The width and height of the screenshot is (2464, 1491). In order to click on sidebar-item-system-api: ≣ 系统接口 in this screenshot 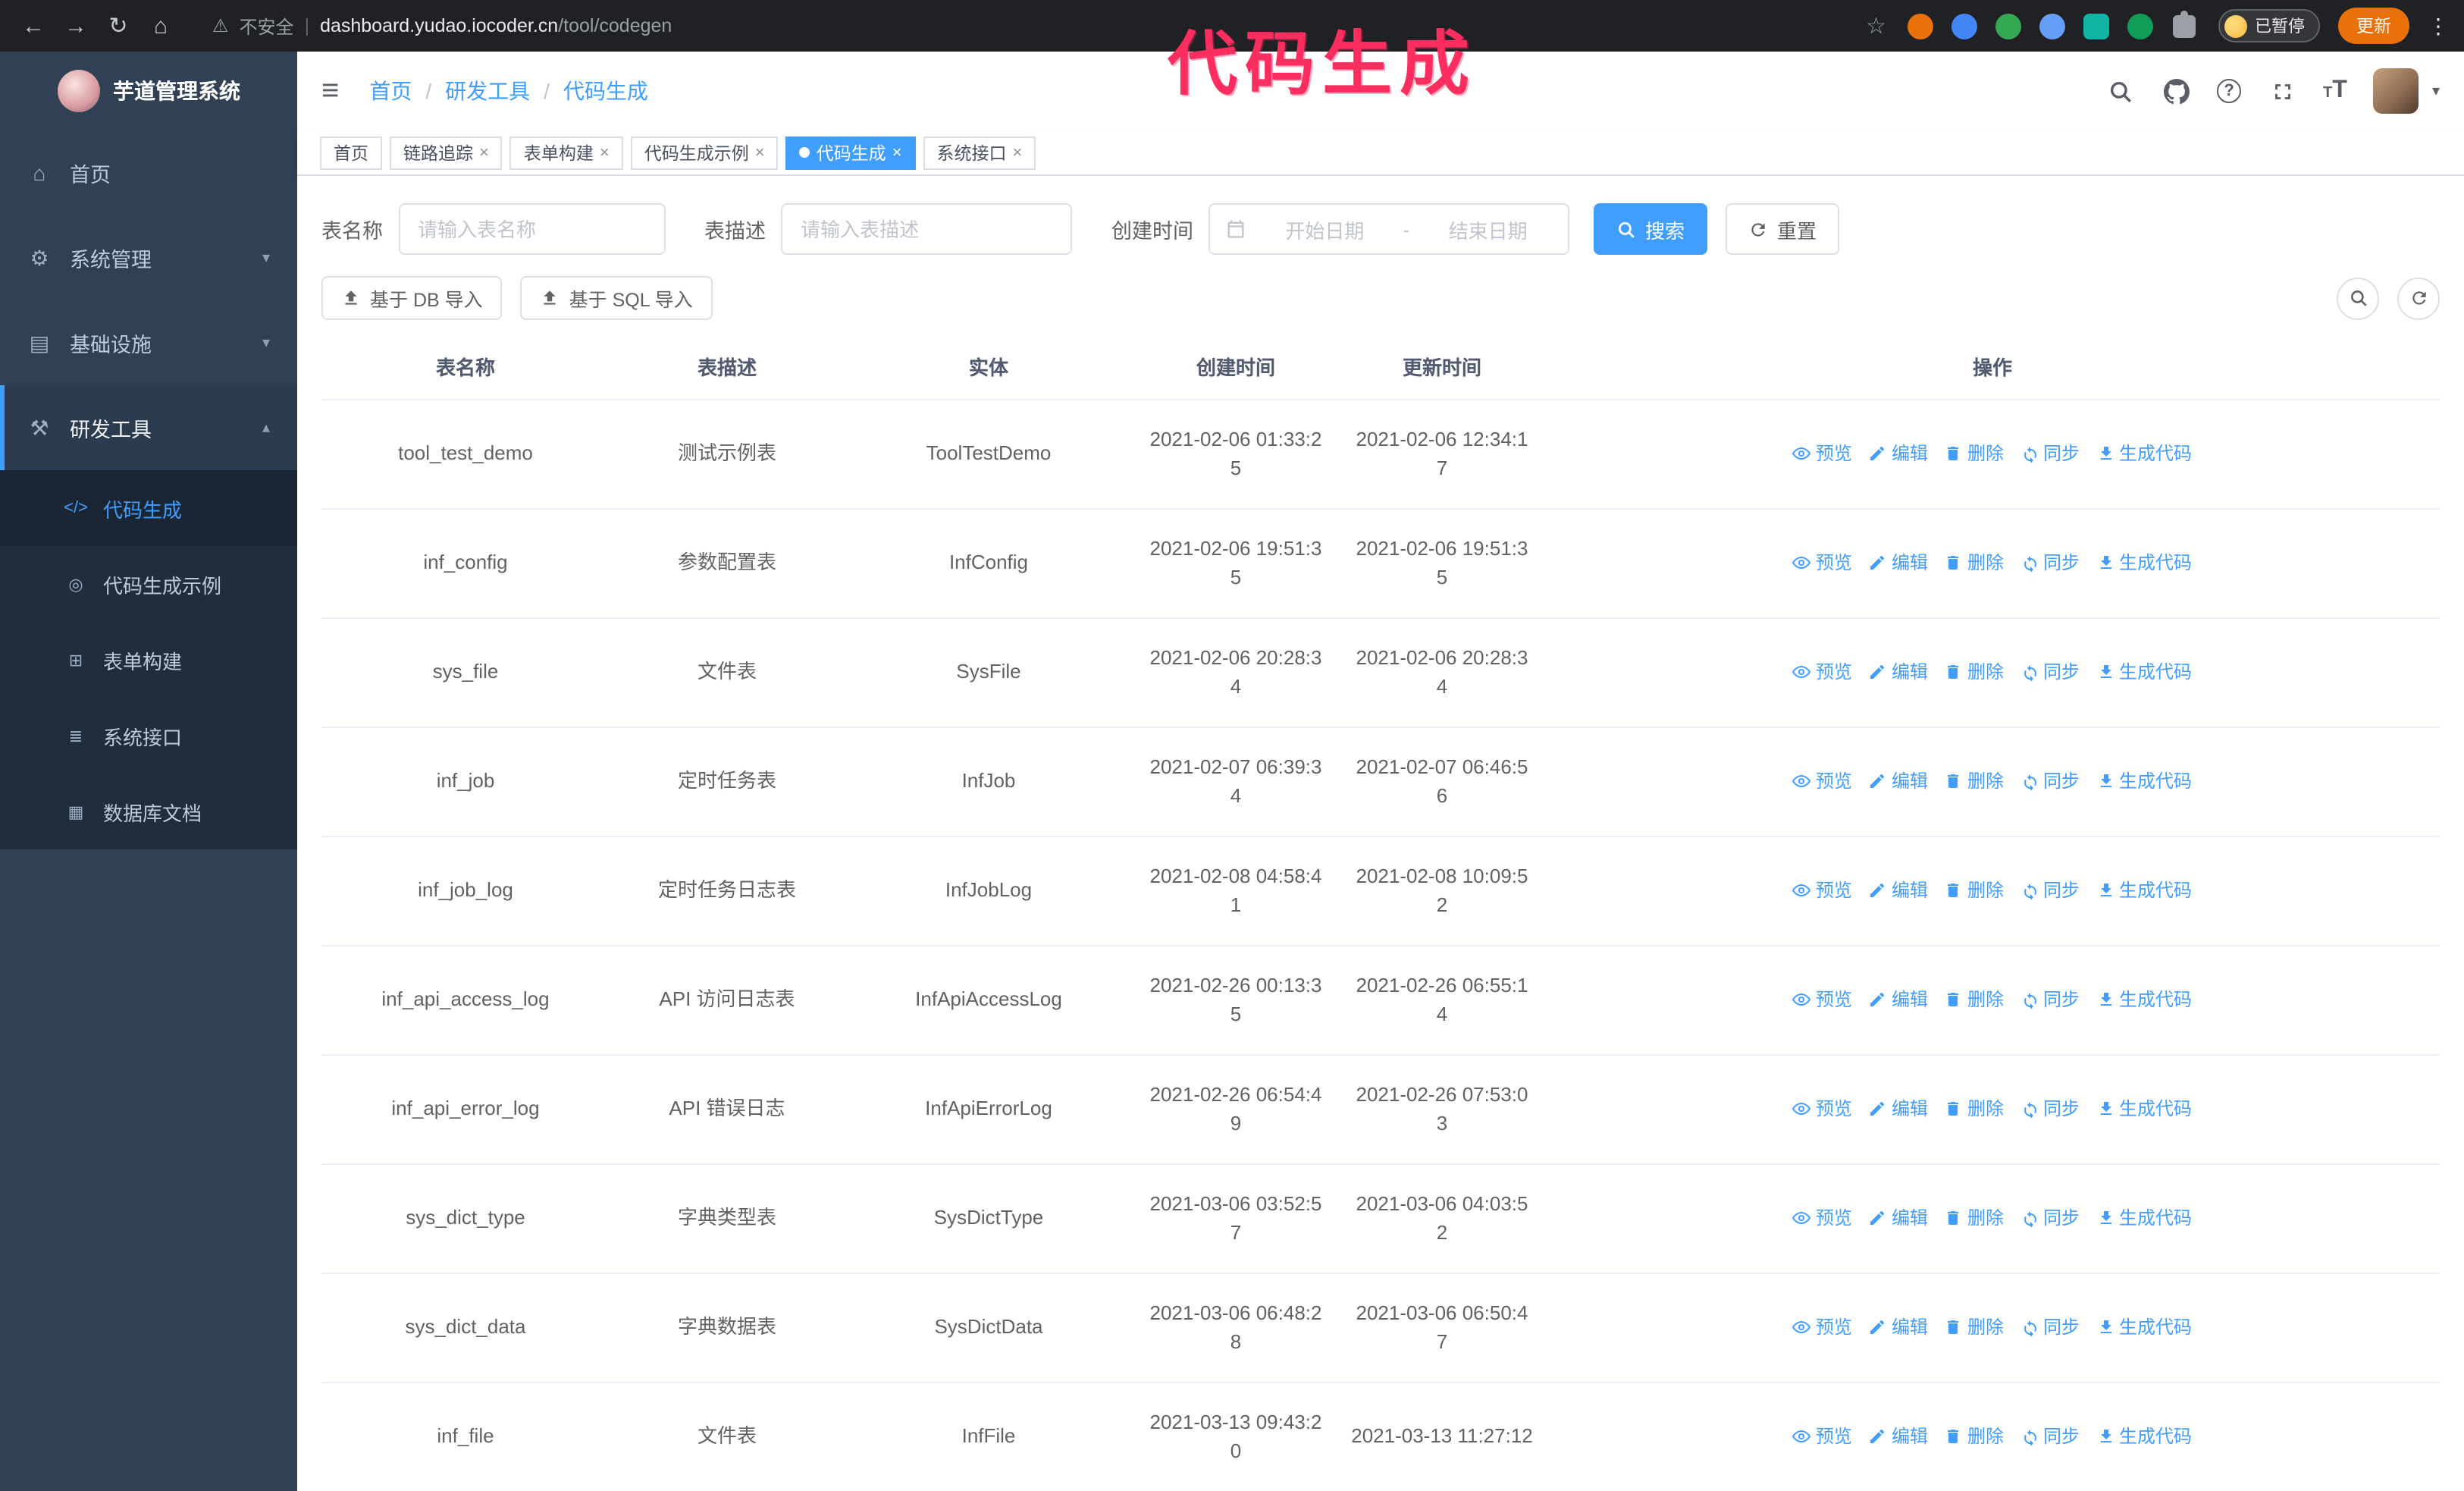, I will do `click(148, 736)`.